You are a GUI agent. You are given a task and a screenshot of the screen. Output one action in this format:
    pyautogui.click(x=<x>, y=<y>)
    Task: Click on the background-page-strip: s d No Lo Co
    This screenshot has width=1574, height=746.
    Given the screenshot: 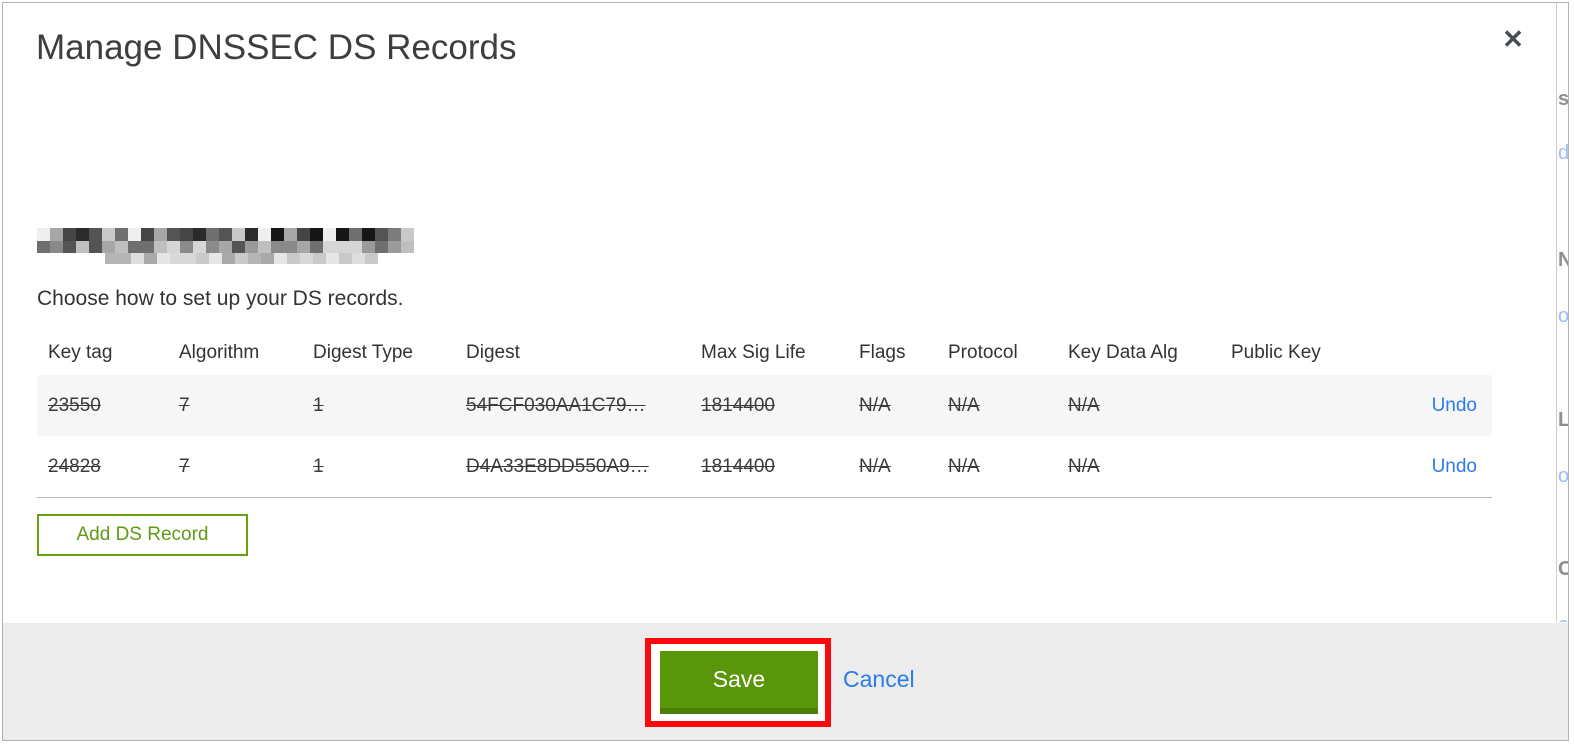 What is the action you would take?
    pyautogui.click(x=1562, y=312)
    